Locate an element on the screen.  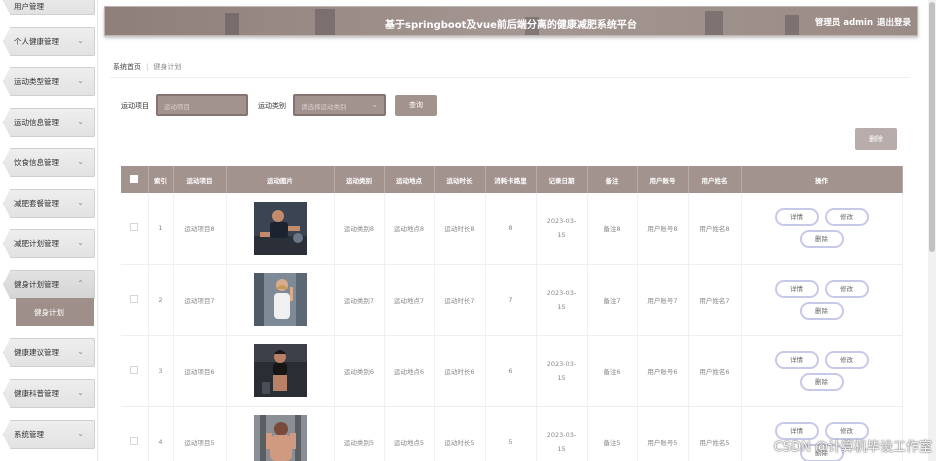
sidebar-item-personal-health: 个人健康管理 ⌄ is located at coordinates (49, 41).